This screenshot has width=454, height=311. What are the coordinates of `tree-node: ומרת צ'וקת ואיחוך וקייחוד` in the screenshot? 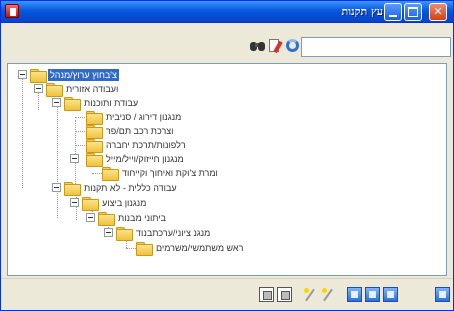 It's located at (262, 174).